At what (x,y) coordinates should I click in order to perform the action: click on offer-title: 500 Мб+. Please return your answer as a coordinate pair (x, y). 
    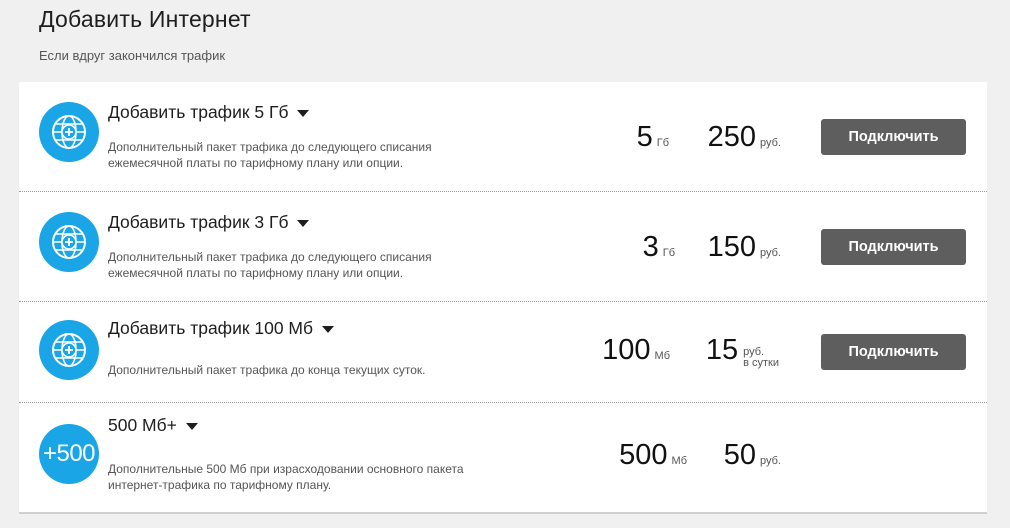
    Looking at the image, I should click on (142, 425).